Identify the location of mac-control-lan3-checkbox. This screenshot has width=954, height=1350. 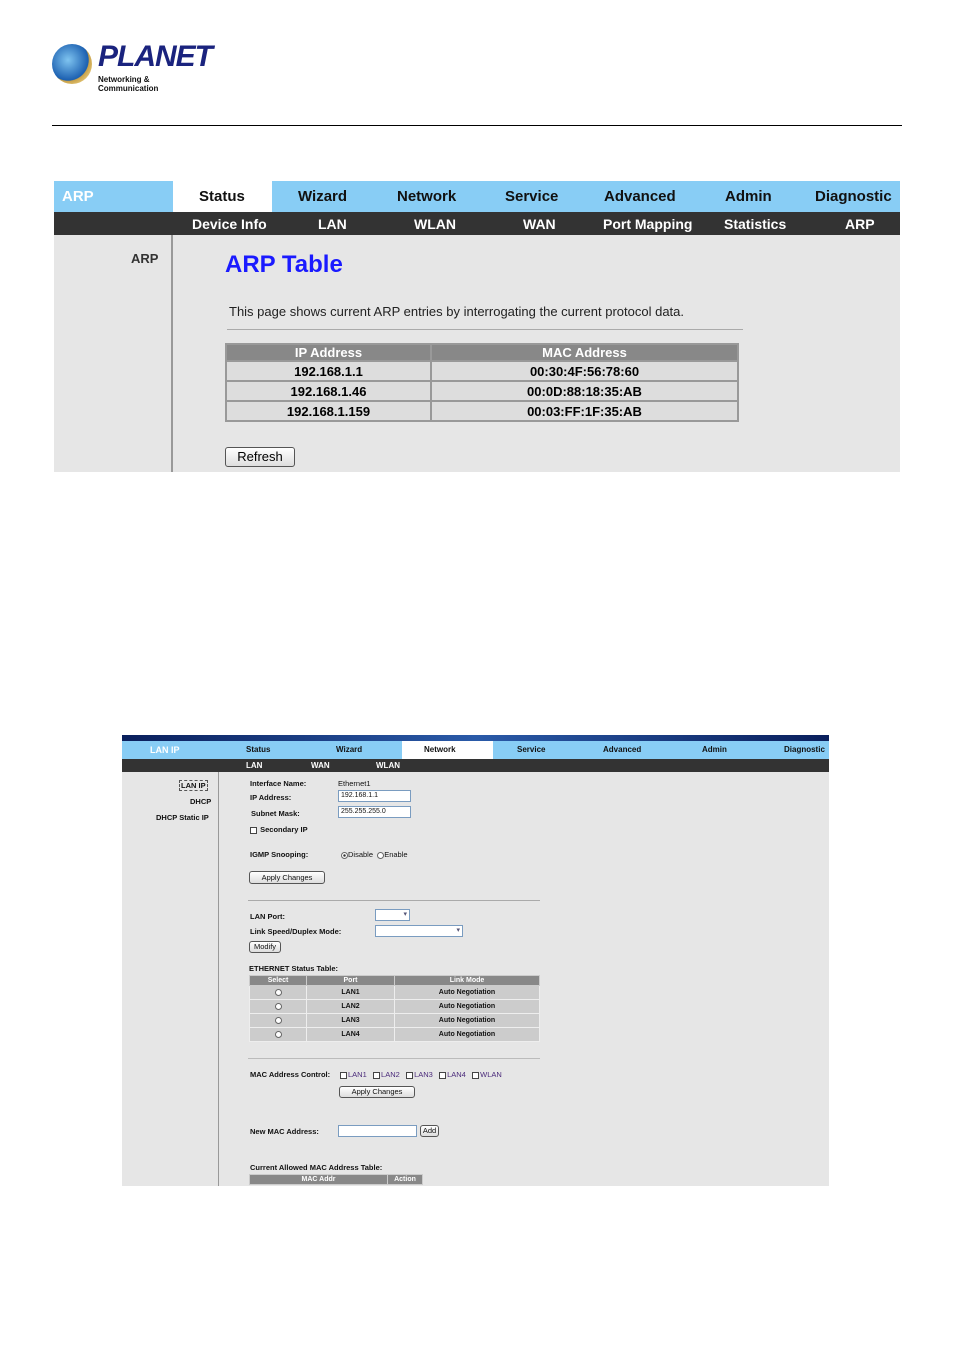
(410, 1075).